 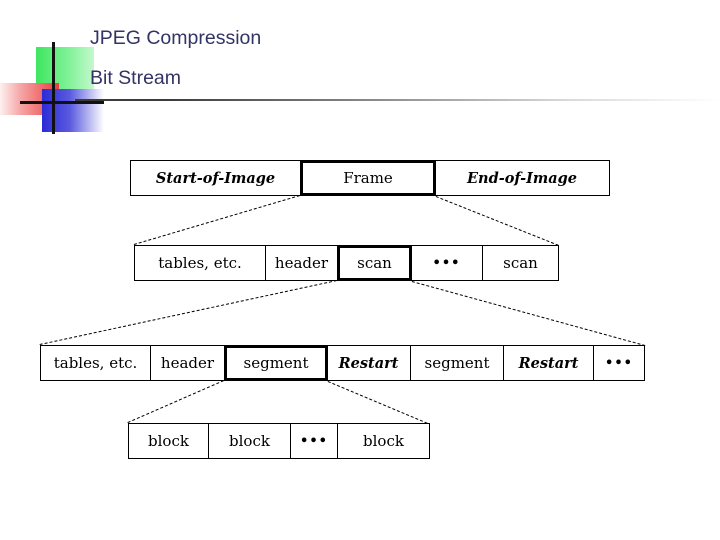 I want to click on diagram-cell-scan-level-5: Restart, so click(x=549, y=363).